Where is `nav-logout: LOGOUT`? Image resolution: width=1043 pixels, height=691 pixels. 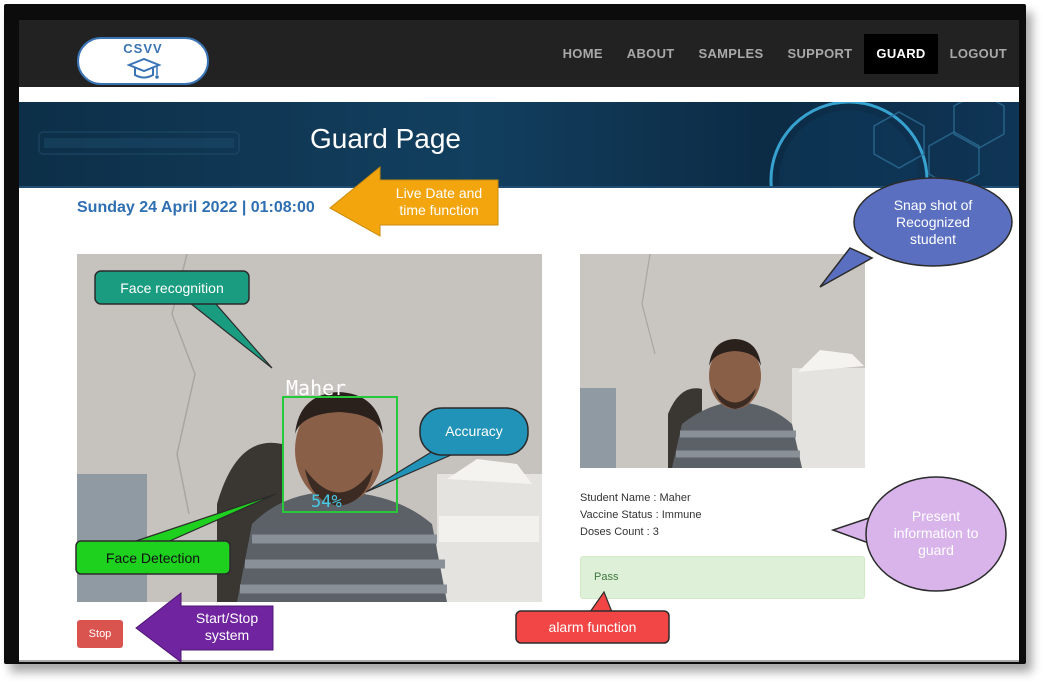
nav-logout: LOGOUT is located at coordinates (978, 54).